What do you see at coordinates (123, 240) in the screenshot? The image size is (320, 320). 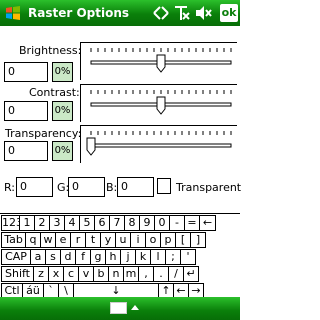 I see `key-u: u` at bounding box center [123, 240].